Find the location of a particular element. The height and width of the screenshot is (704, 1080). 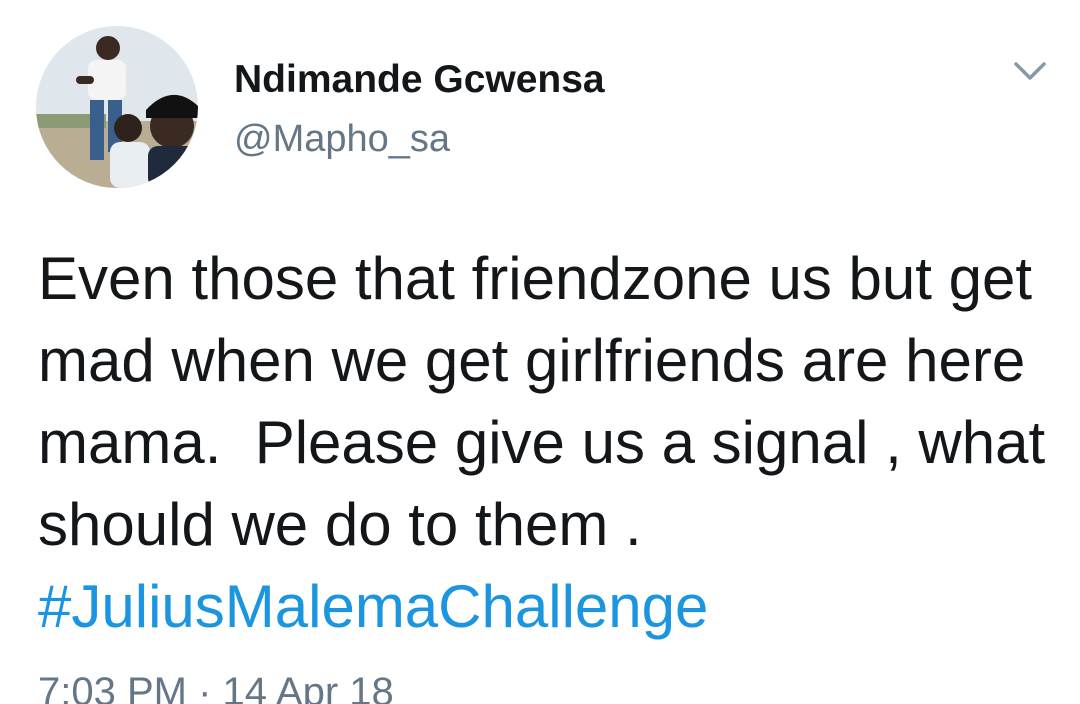

author-display-name: Ndimande Gcwensa is located at coordinates (419, 80).